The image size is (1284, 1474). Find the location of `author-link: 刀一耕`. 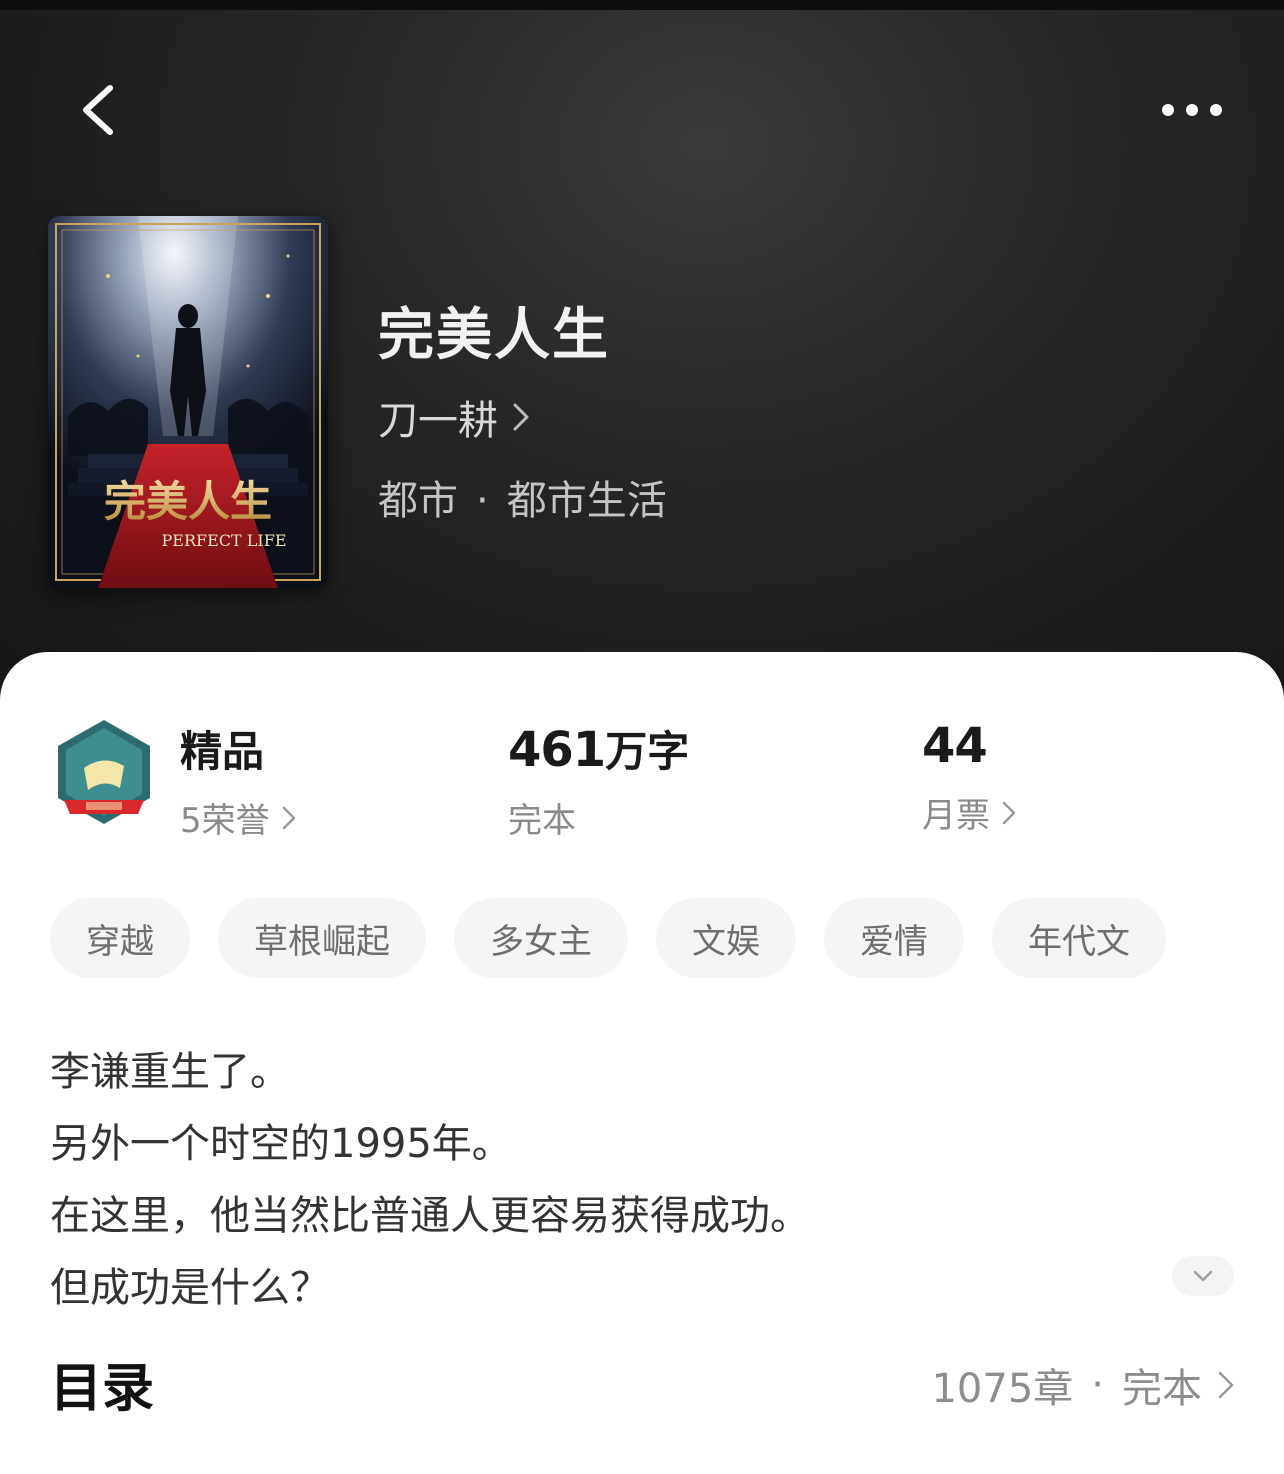

author-link: 刀一耕 is located at coordinates (454, 417).